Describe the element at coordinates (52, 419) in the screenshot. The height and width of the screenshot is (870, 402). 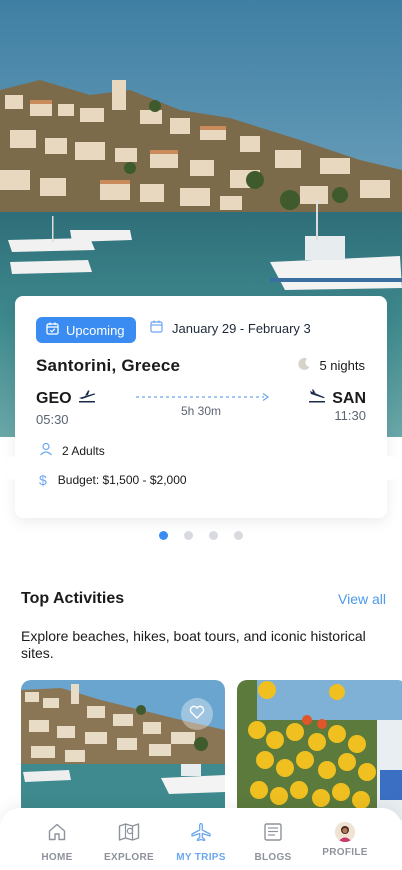
I see `origin-time: 05:30` at that location.